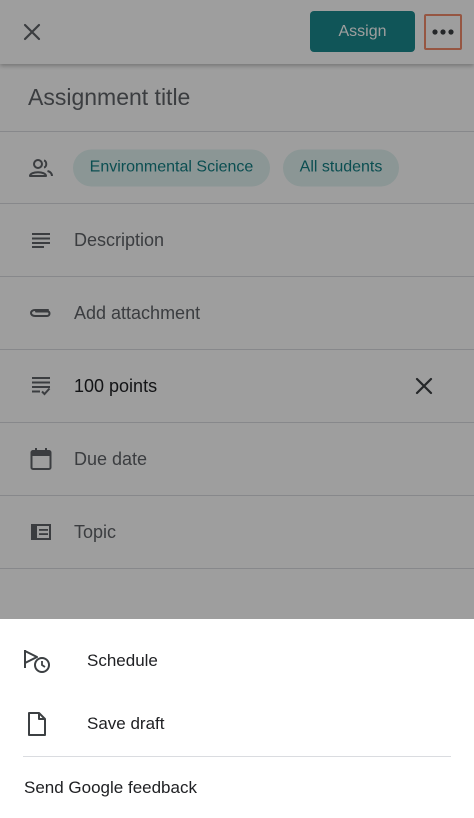 This screenshot has width=474, height=818. Describe the element at coordinates (237, 788) in the screenshot. I see `menu-item-send-feedback: Send Google feedback` at that location.